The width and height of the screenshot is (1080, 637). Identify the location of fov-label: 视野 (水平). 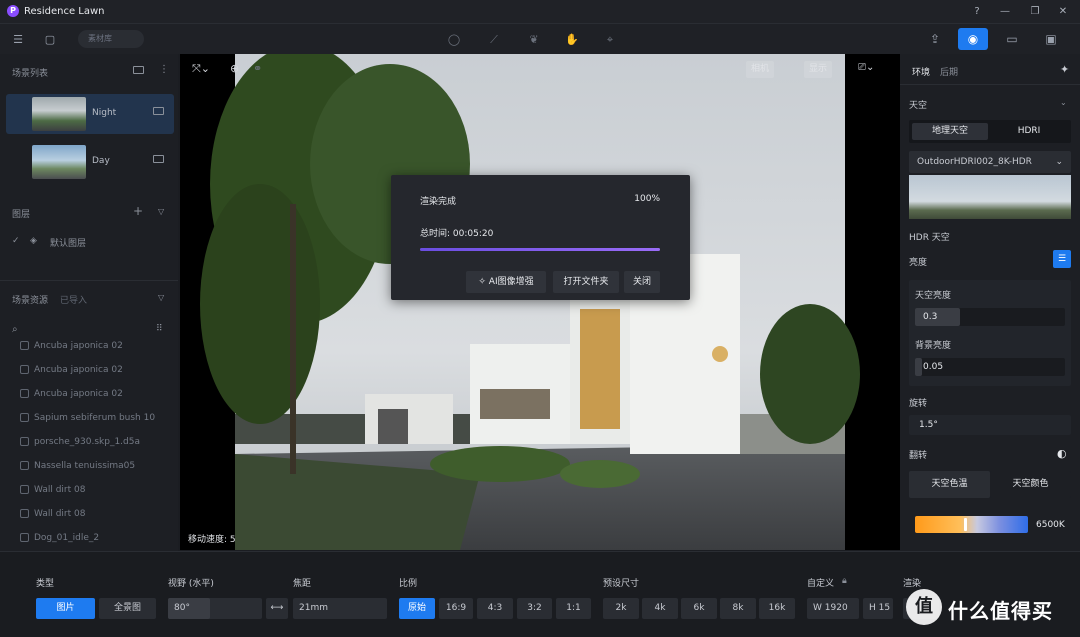
(191, 584).